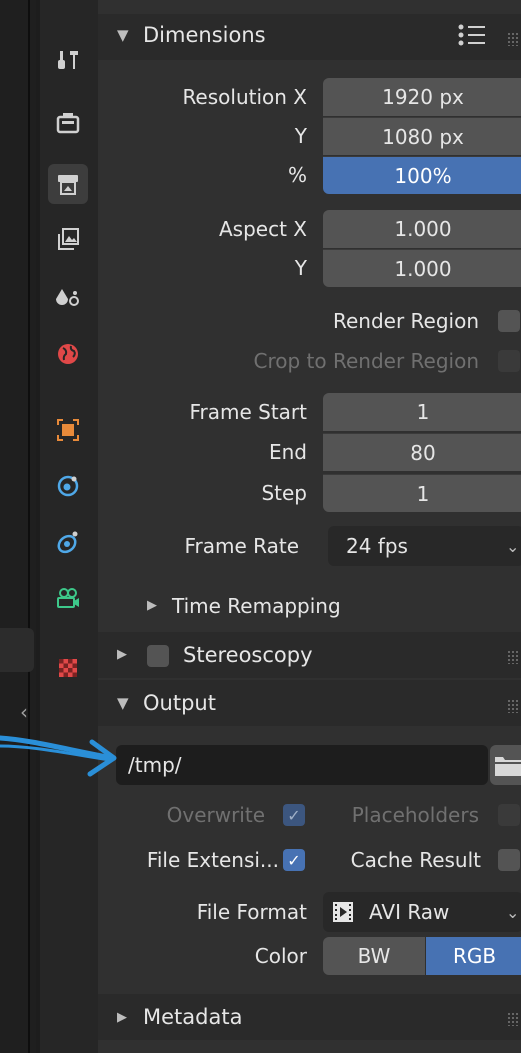 The height and width of the screenshot is (1053, 521). I want to click on annotation-arrow, so click(58, 756).